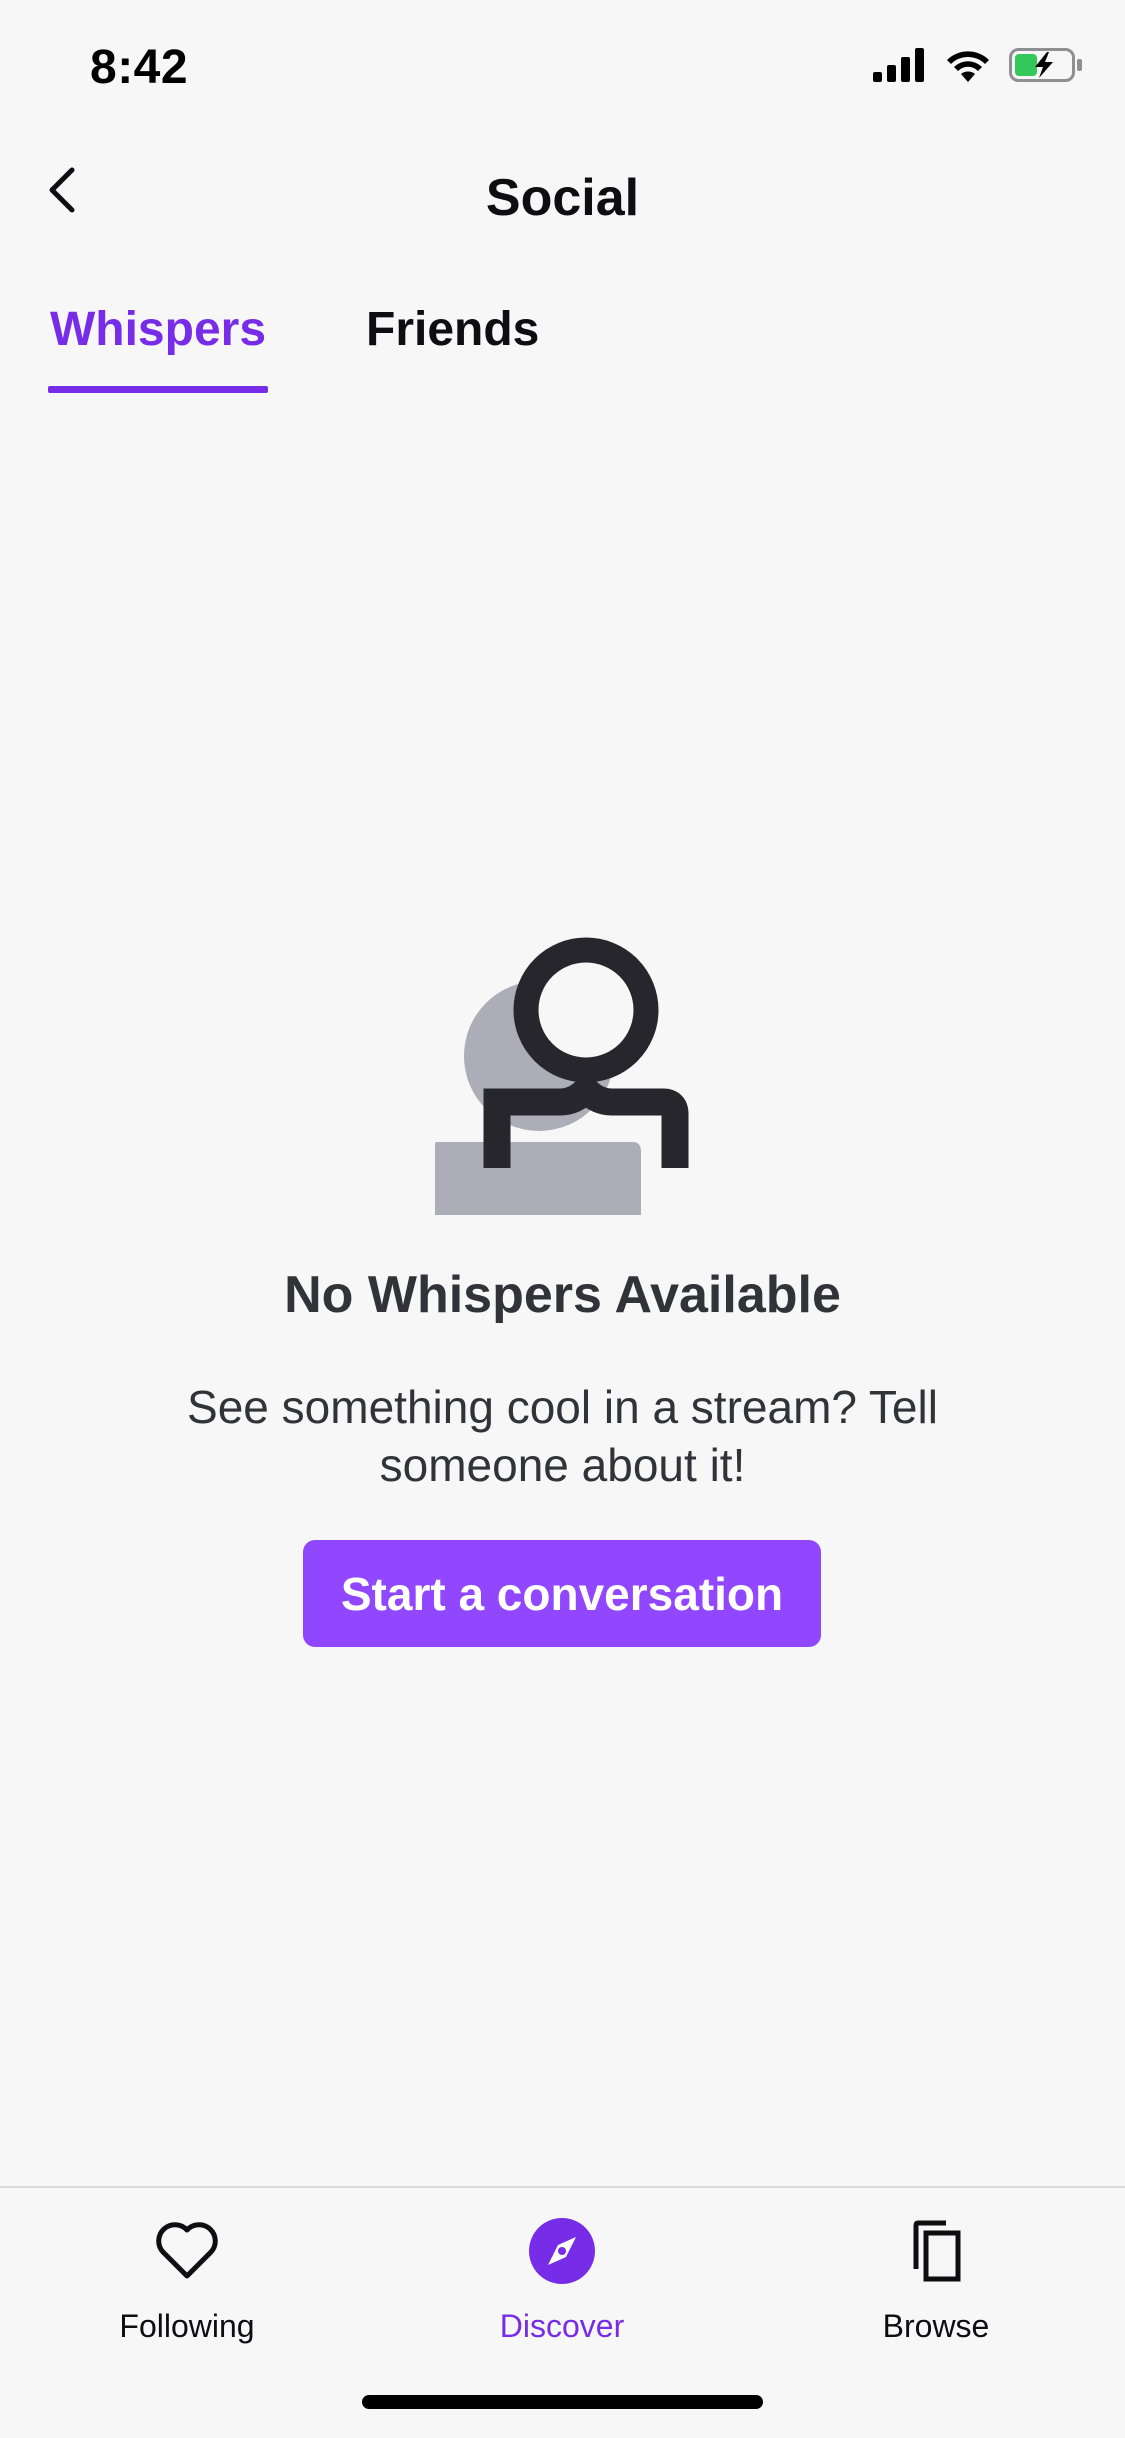 The image size is (1125, 2438). I want to click on wifi-icon, so click(968, 67).